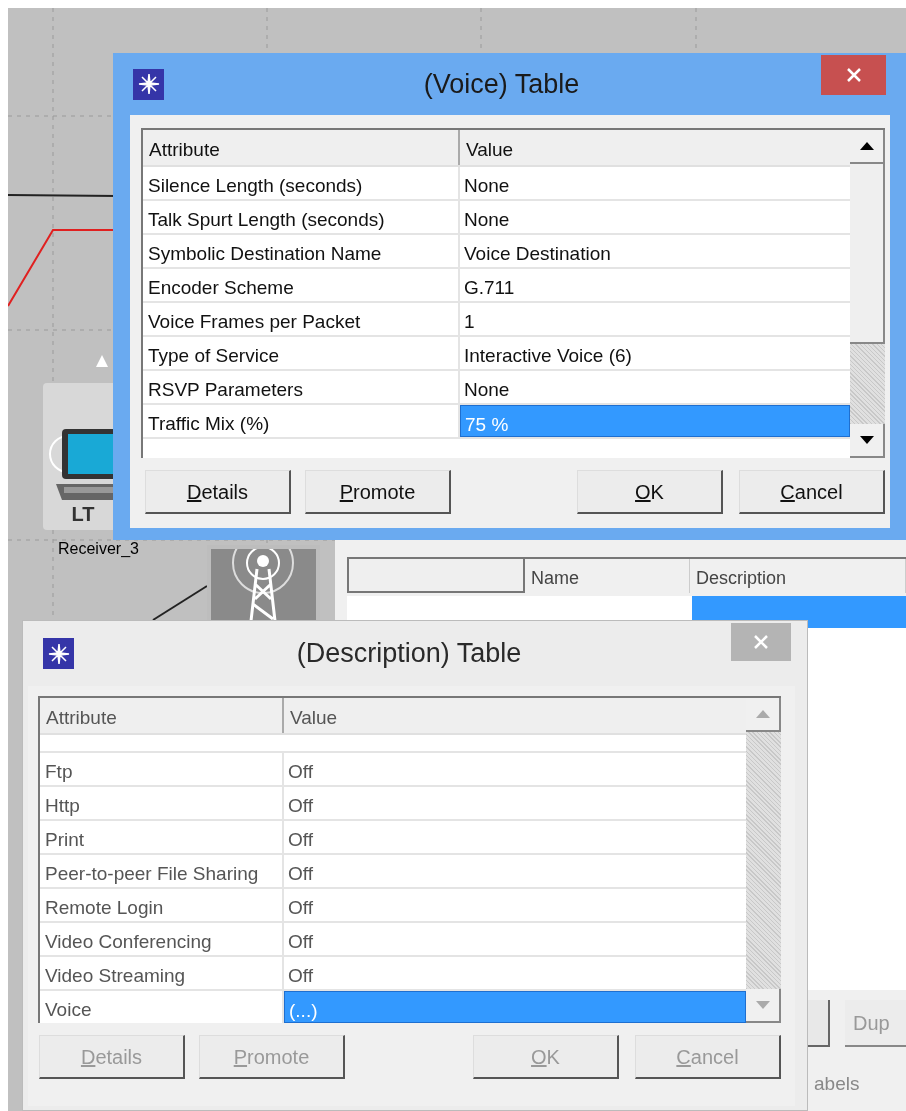 Image resolution: width=906 pixels, height=1111 pixels. Describe the element at coordinates (867, 254) in the screenshot. I see `scroll-thumb` at that location.